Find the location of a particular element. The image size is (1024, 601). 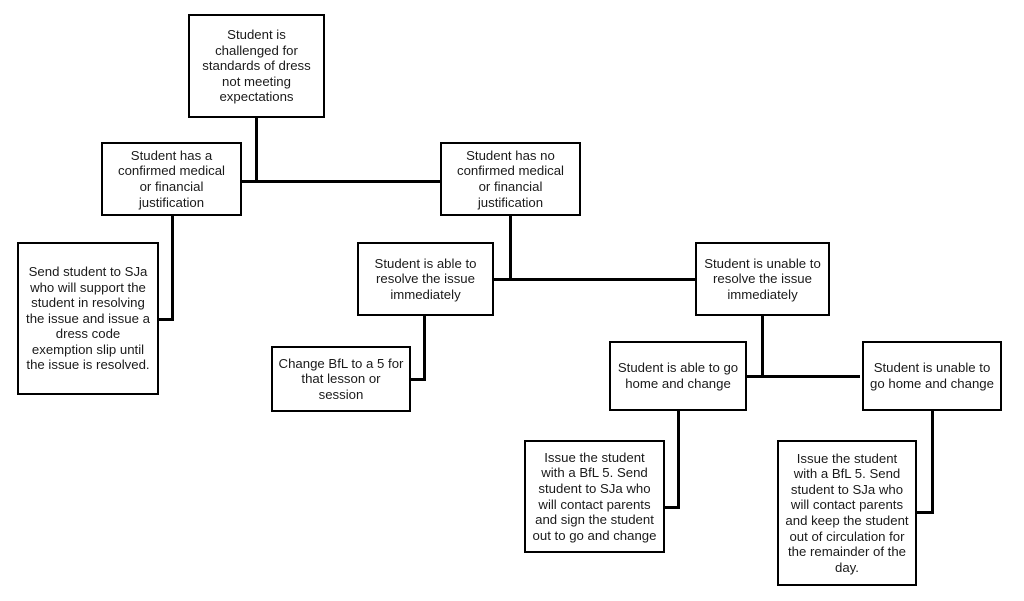

edge-root-down is located at coordinates (256, 149).